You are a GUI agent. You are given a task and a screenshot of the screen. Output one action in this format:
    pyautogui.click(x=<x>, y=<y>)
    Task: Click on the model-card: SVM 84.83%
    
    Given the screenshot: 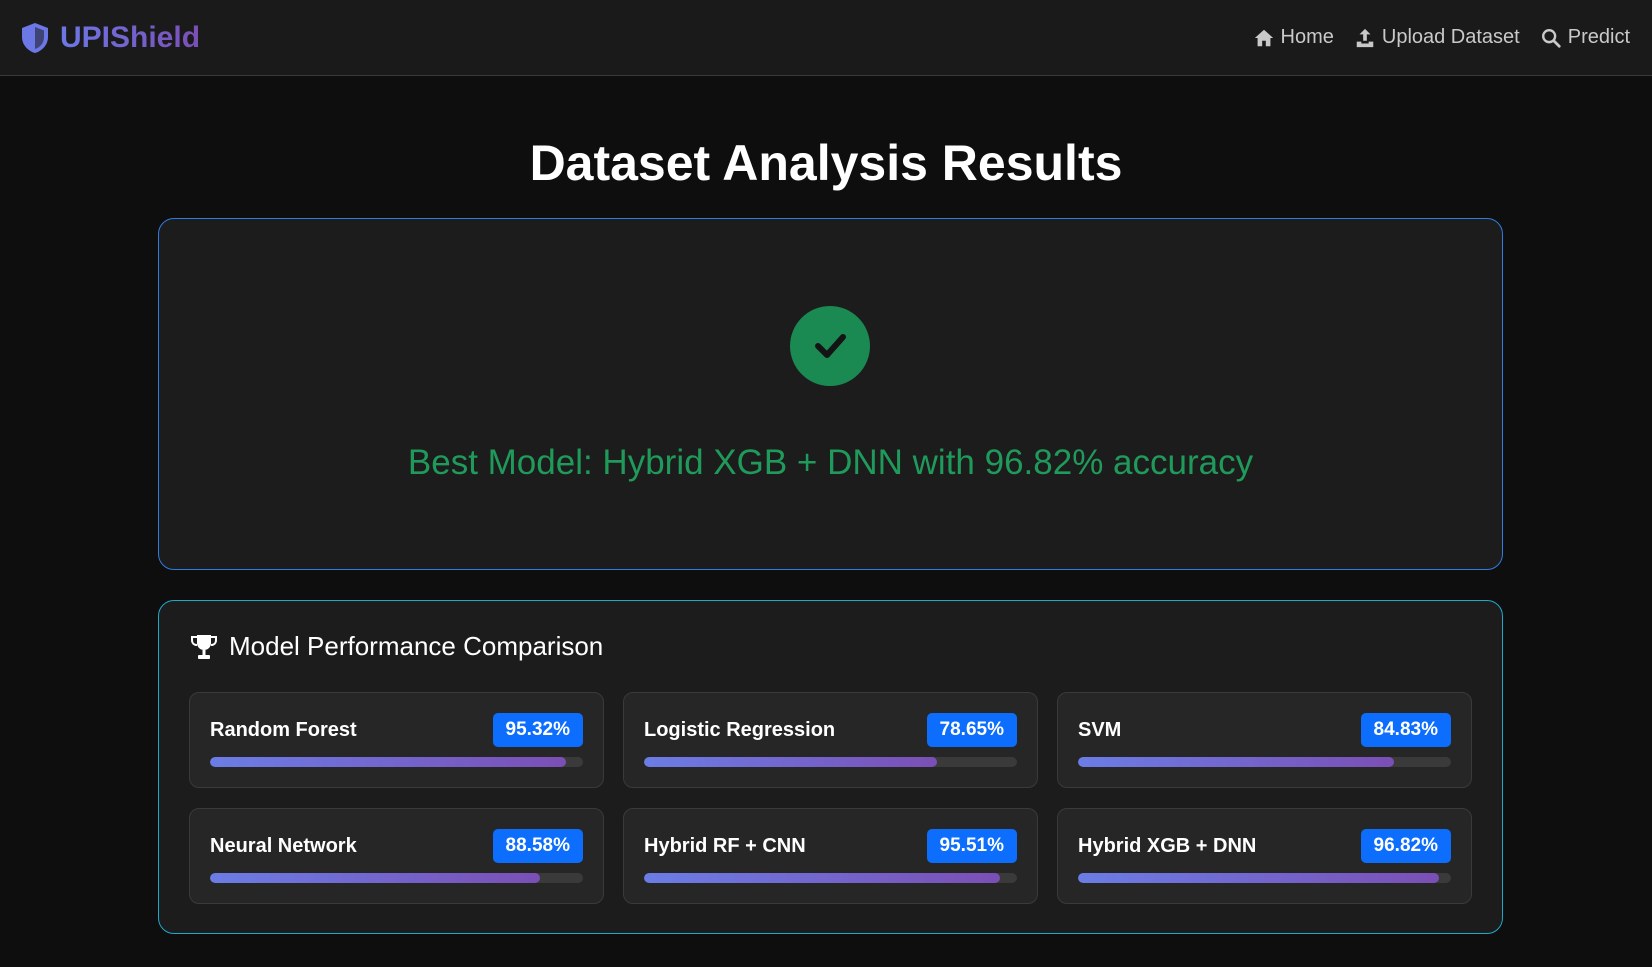 What is the action you would take?
    pyautogui.click(x=1264, y=740)
    